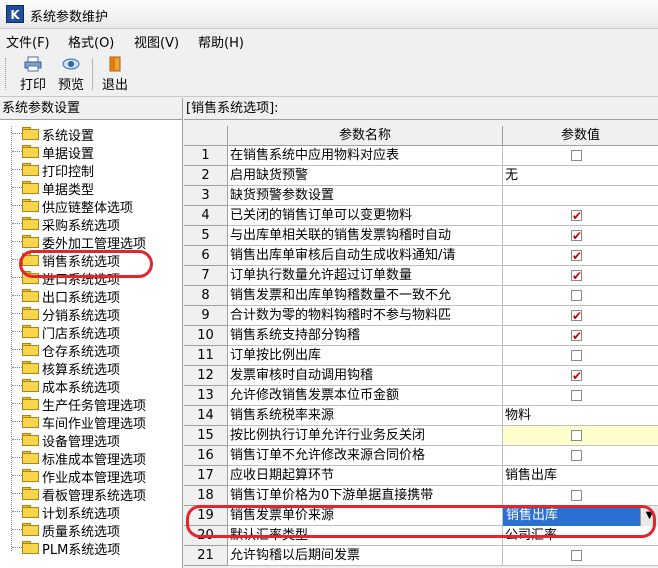 This screenshot has width=658, height=568. I want to click on table-row: 10 销售系统支持部分钩稽, so click(421, 336).